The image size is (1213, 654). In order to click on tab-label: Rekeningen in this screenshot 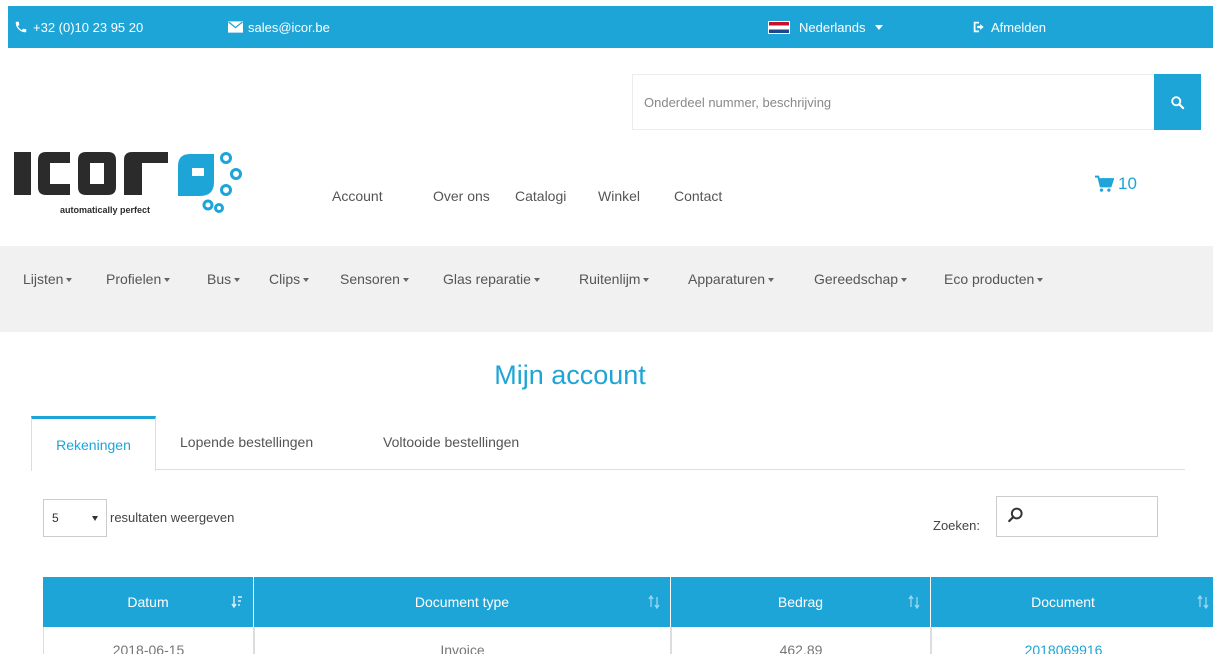, I will do `click(93, 445)`.